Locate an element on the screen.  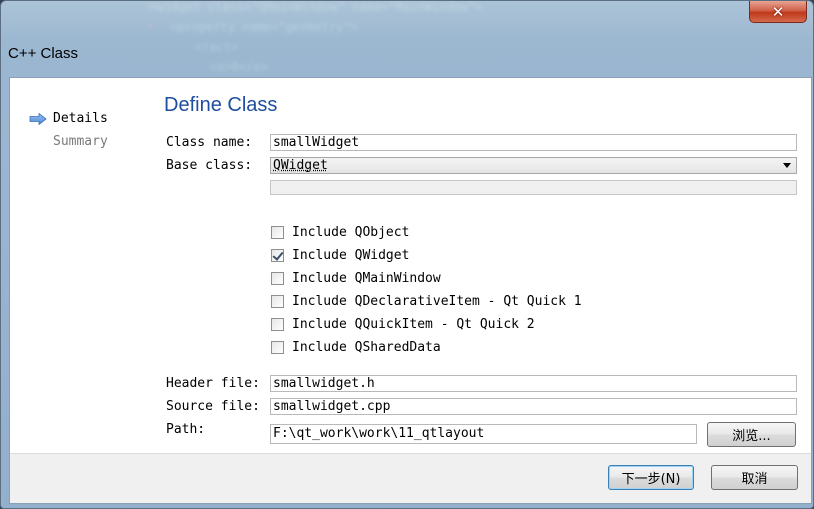
next-button: 下一步(N) is located at coordinates (651, 477).